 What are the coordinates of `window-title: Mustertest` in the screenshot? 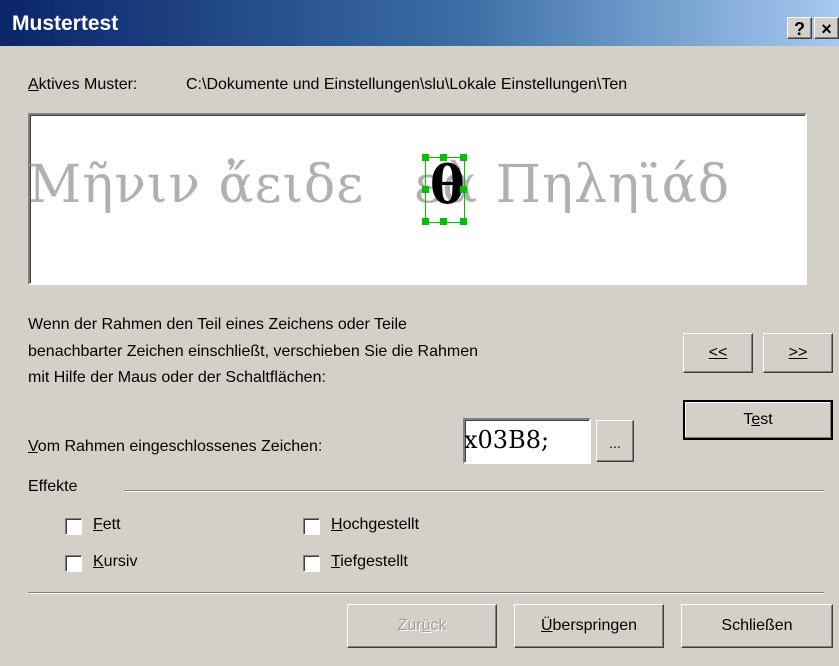 It's located at (65, 23).